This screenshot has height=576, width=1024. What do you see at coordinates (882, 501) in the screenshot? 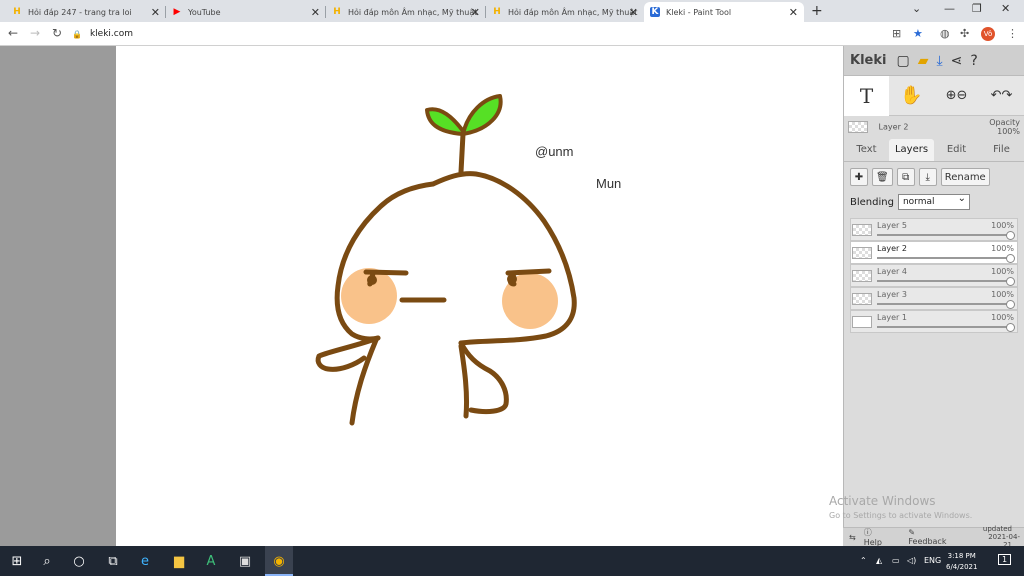
I see `watermark-title: Activate Windows` at bounding box center [882, 501].